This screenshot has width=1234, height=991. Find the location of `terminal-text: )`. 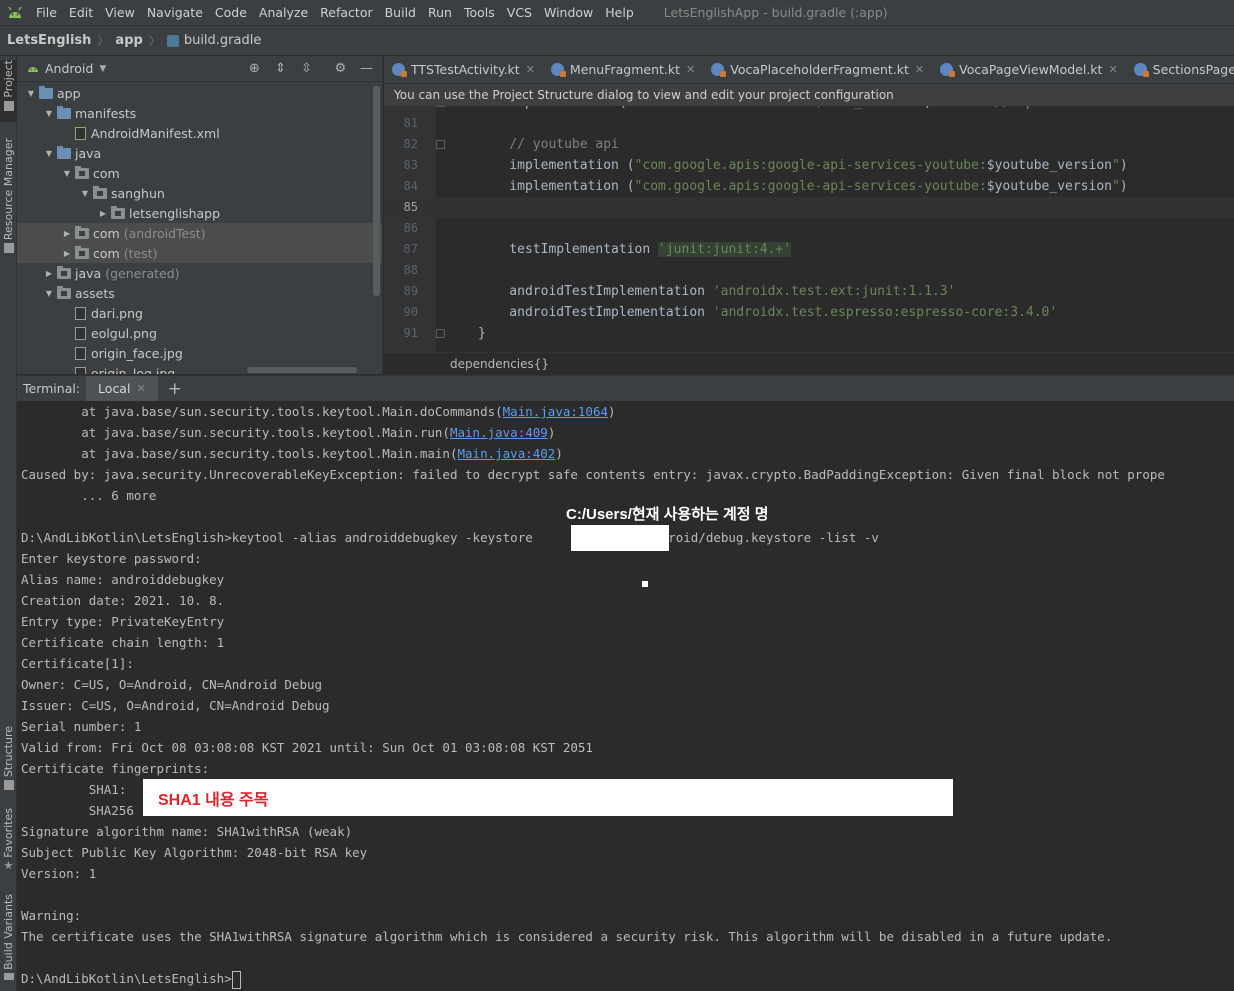

terminal-text: ) is located at coordinates (551, 432).